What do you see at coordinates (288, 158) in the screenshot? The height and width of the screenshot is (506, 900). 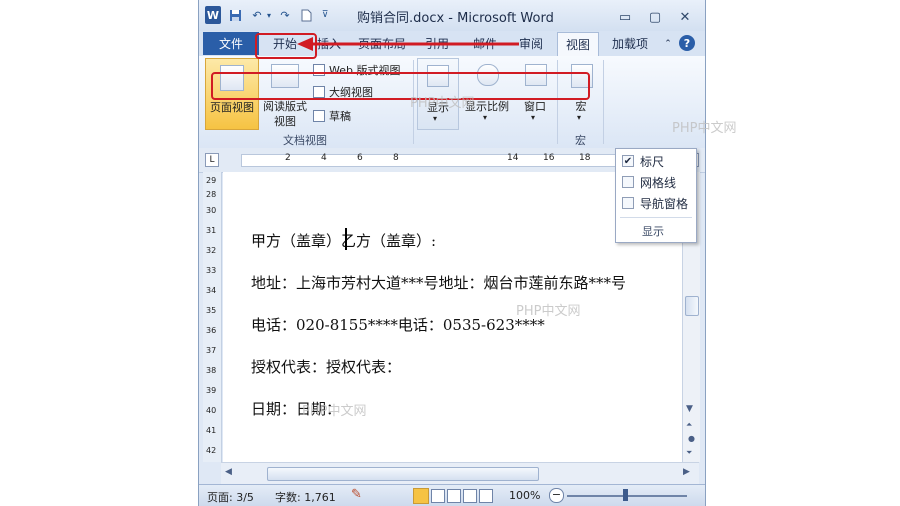 I see `ruler-tick-label: 2` at bounding box center [288, 158].